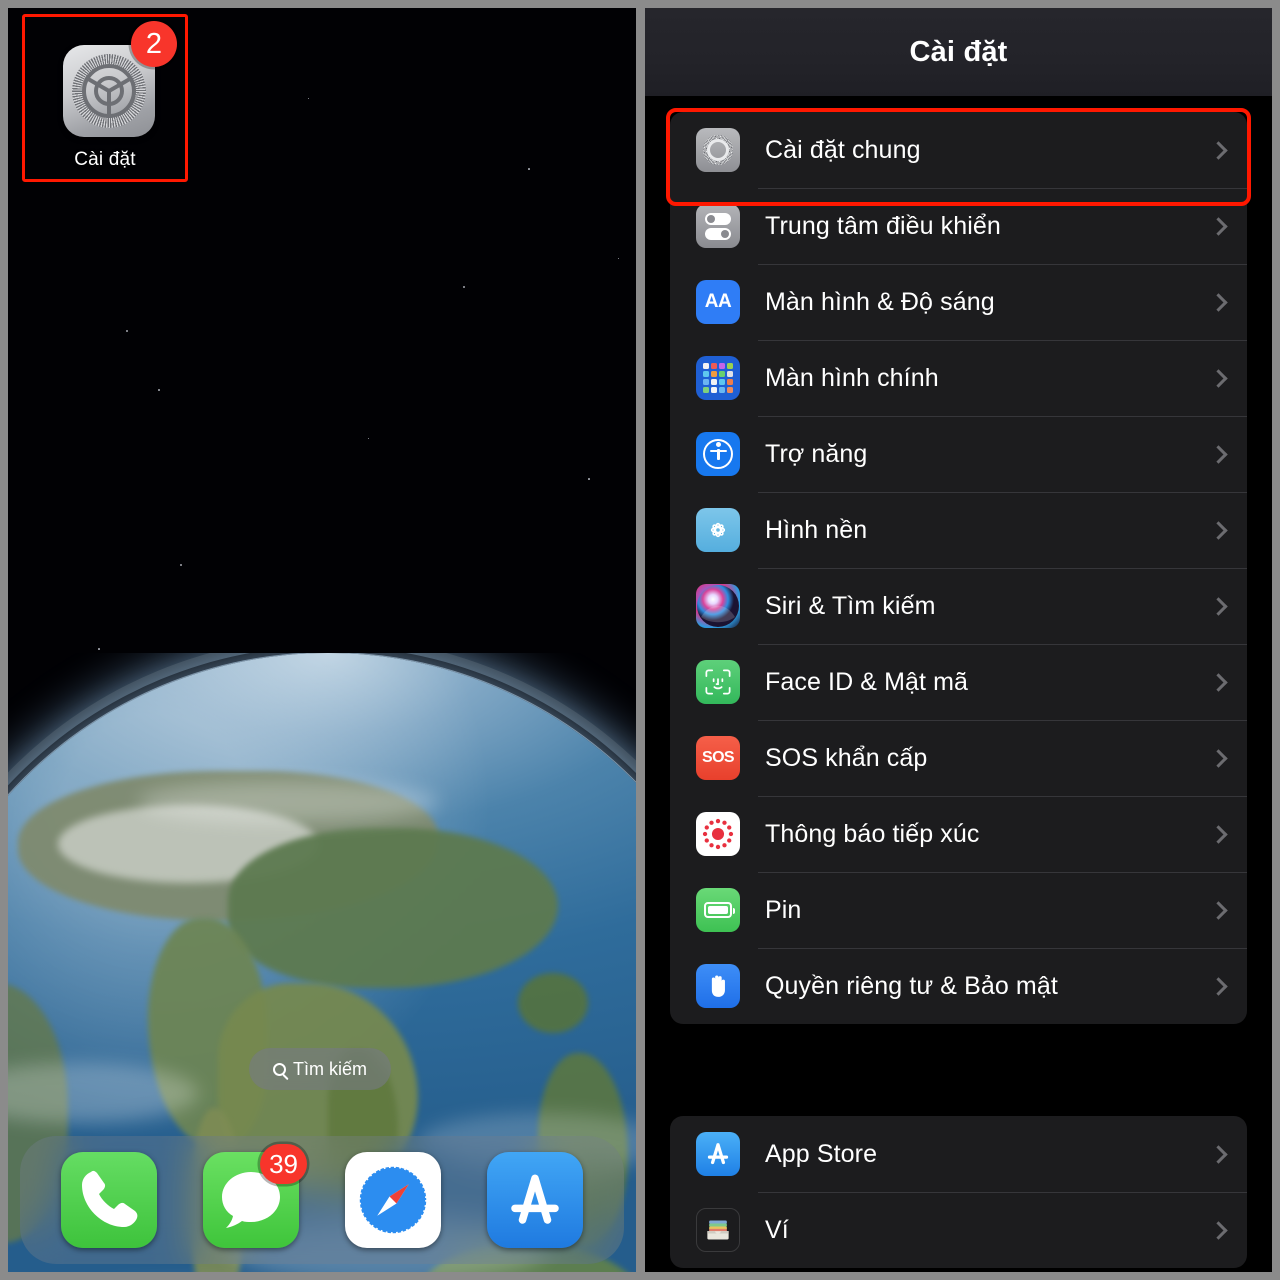 This screenshot has height=1280, width=1280. What do you see at coordinates (718, 682) in the screenshot?
I see `face-id-icon` at bounding box center [718, 682].